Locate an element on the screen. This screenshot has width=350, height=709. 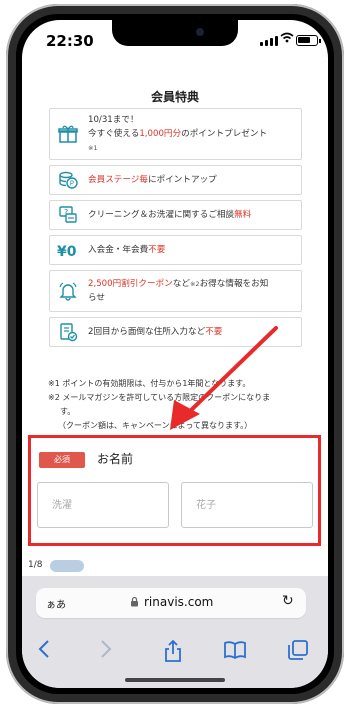
benefit-item-consult: ? クリーニング＆お洗濯に関するご相談無料 is located at coordinates (175, 215).